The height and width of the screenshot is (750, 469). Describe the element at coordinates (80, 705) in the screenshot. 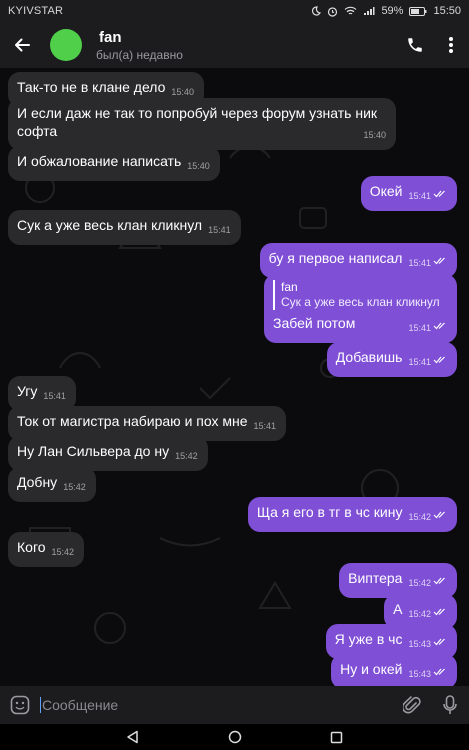

I see `message-input-placeholder: Сообщение` at that location.